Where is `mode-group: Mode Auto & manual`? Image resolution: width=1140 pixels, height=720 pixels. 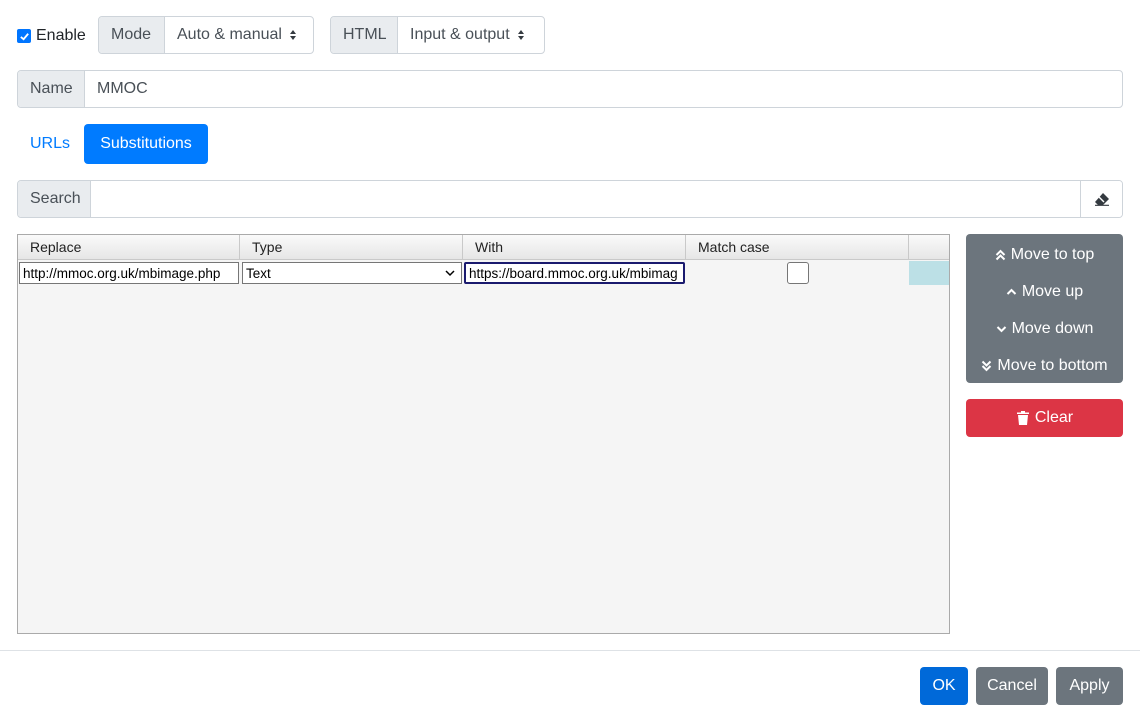
mode-group: Mode Auto & manual is located at coordinates (206, 35).